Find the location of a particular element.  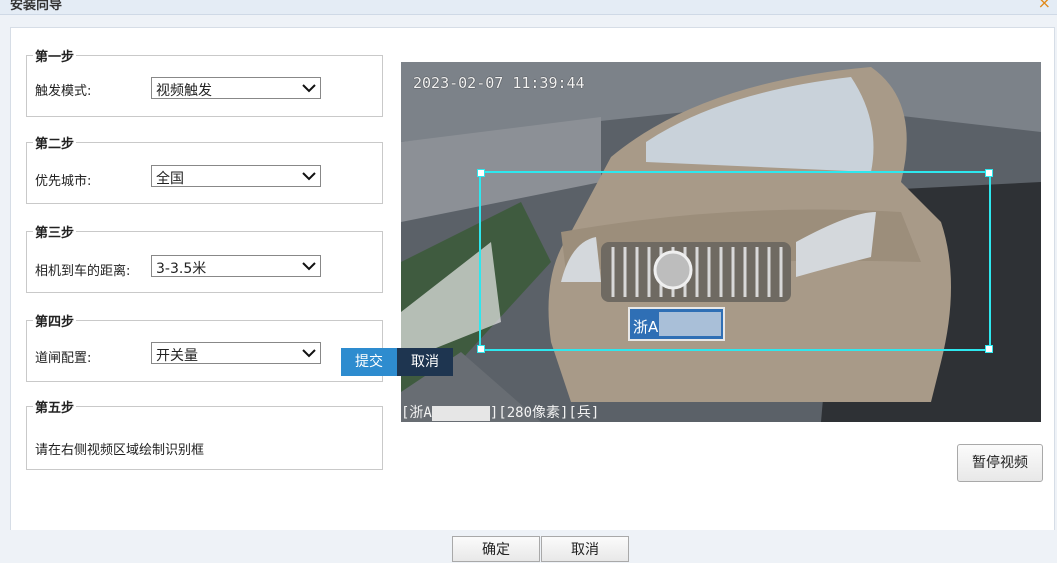

roi-actions: 提交 取消 is located at coordinates (397, 362).